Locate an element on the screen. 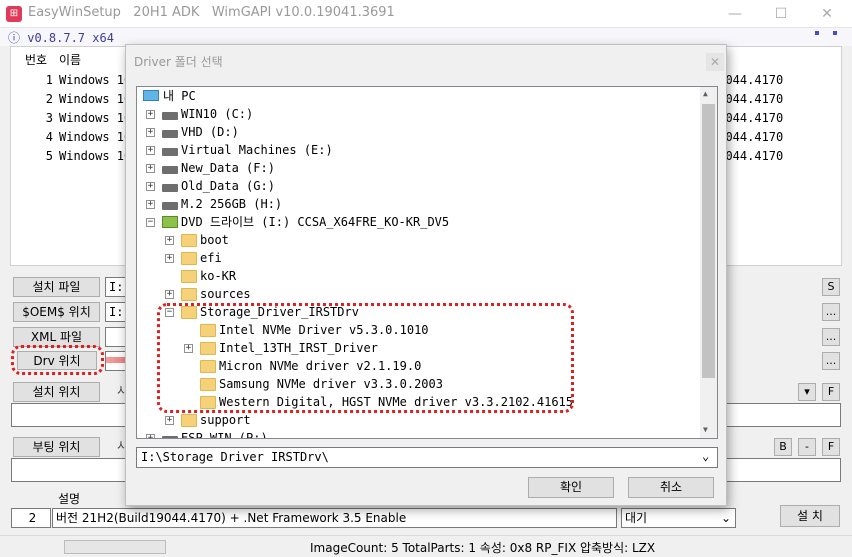 The image size is (852, 557). version-label: ⓘ v0.8.7.7 x64 is located at coordinates (61, 38).